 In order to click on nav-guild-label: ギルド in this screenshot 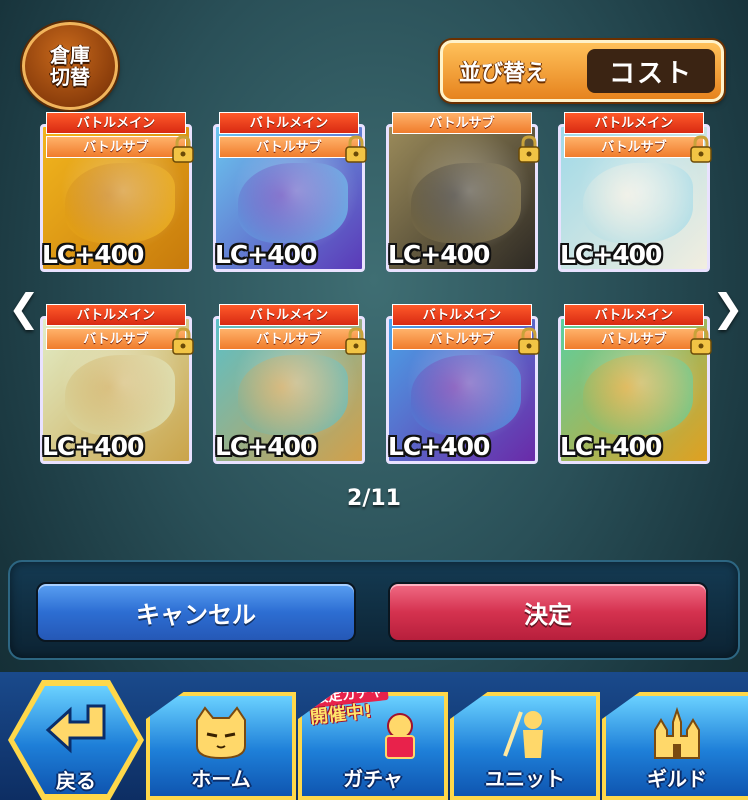, I will do `click(677, 779)`.